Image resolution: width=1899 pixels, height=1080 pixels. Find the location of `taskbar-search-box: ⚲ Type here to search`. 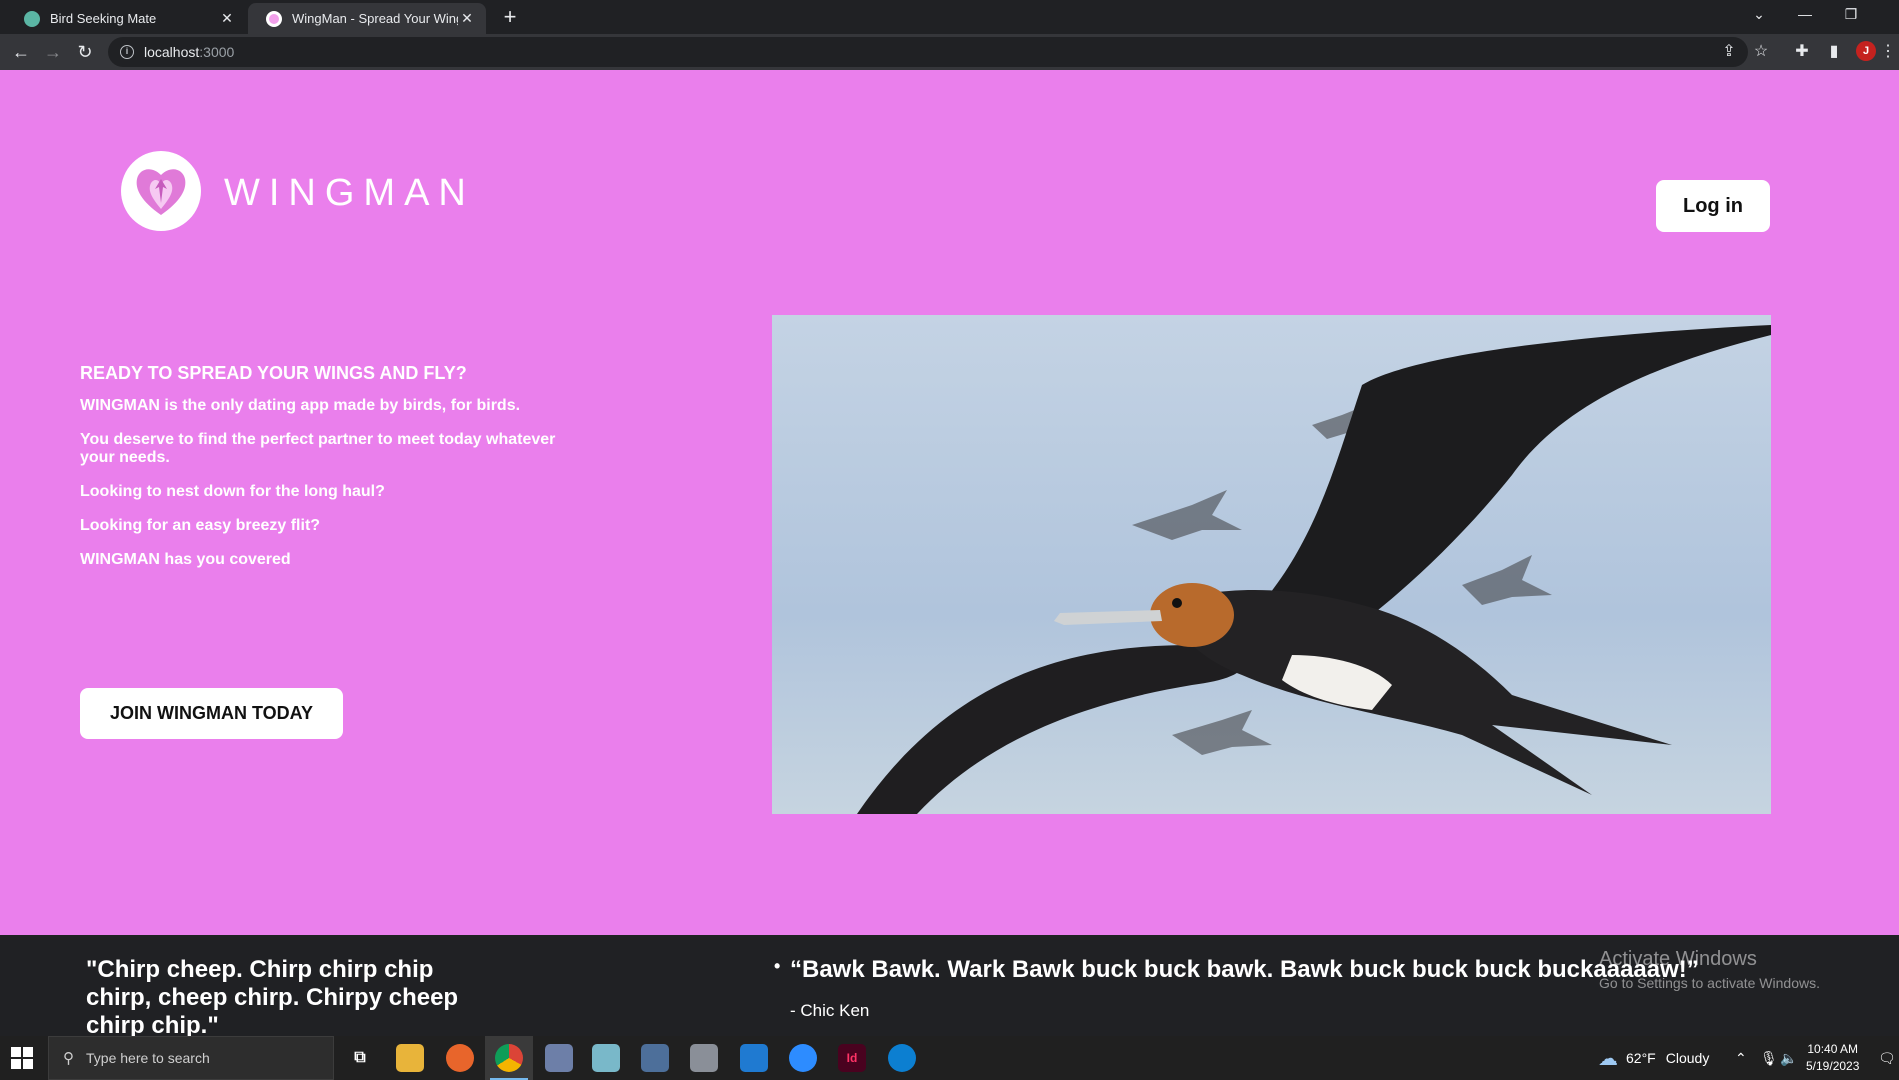

taskbar-search-box: ⚲ Type here to search is located at coordinates (191, 1058).